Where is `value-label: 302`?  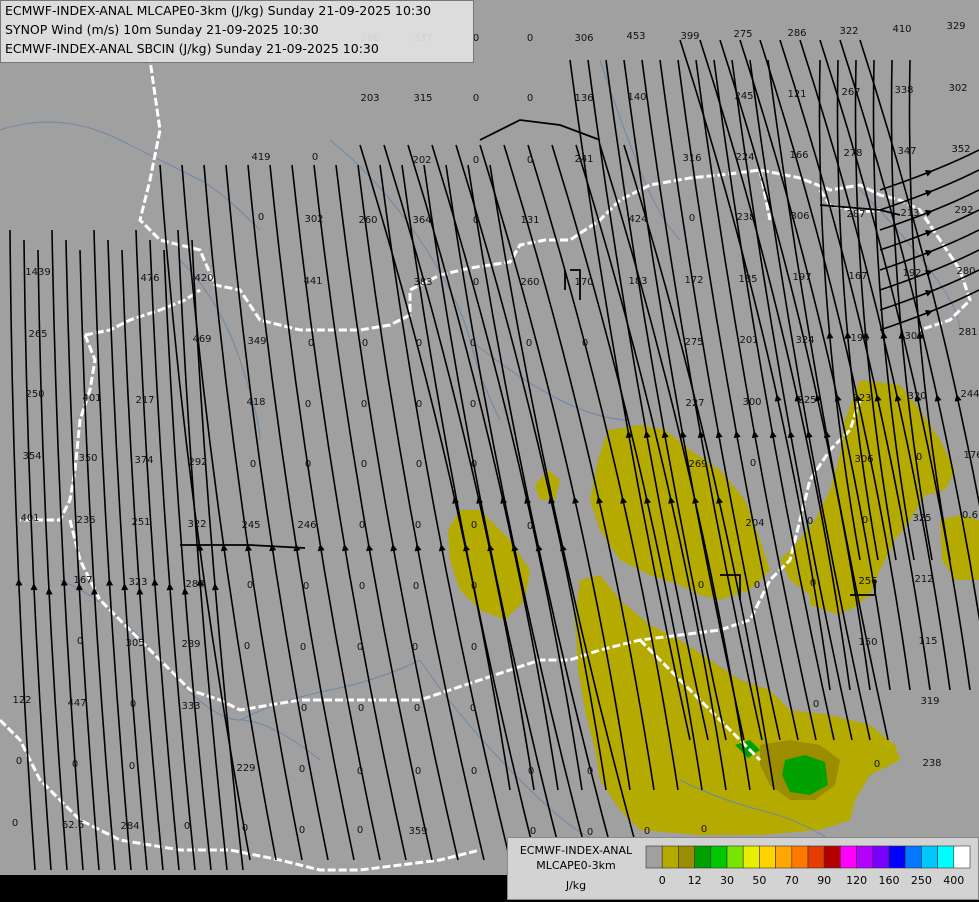 value-label: 302 is located at coordinates (313, 219).